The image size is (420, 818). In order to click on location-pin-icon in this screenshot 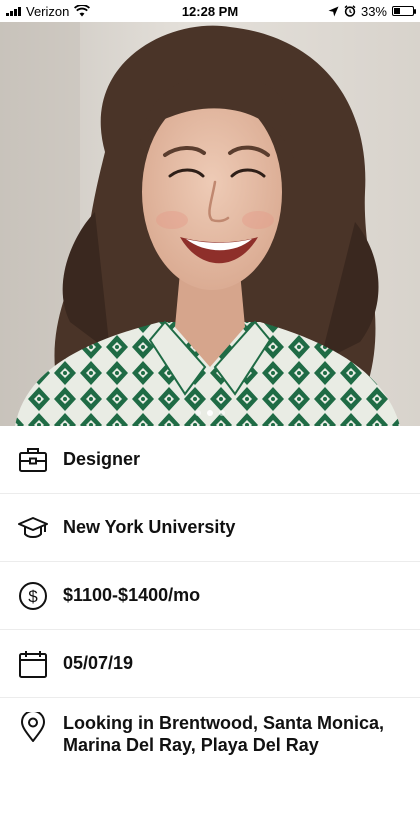, I will do `click(33, 727)`.